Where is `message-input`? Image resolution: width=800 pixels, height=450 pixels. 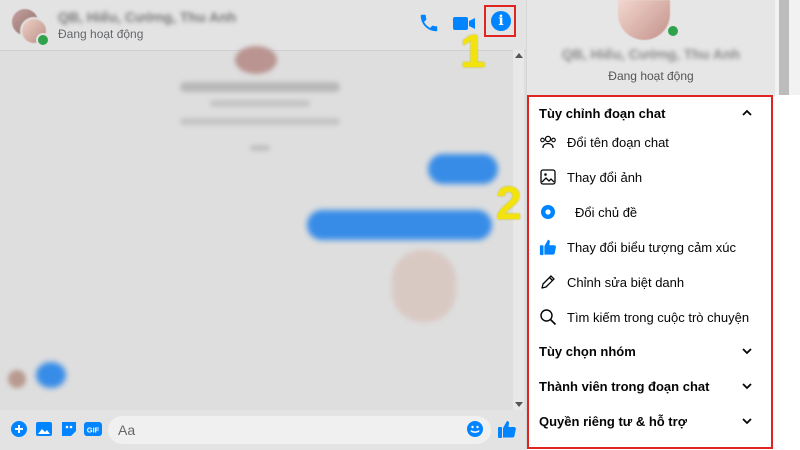 message-input is located at coordinates (299, 430).